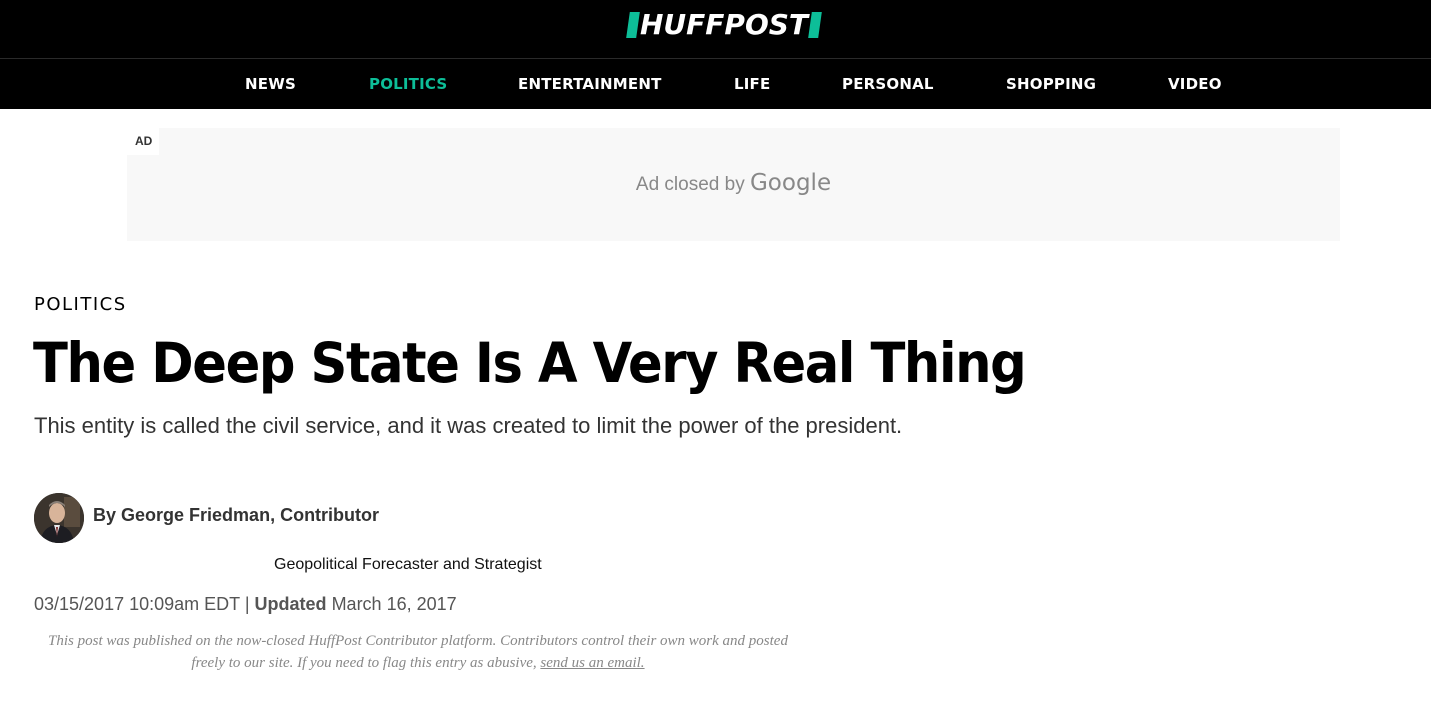 The image size is (1431, 707). What do you see at coordinates (250, 515) in the screenshot?
I see `author-name-link: George Friedman, Contributor` at bounding box center [250, 515].